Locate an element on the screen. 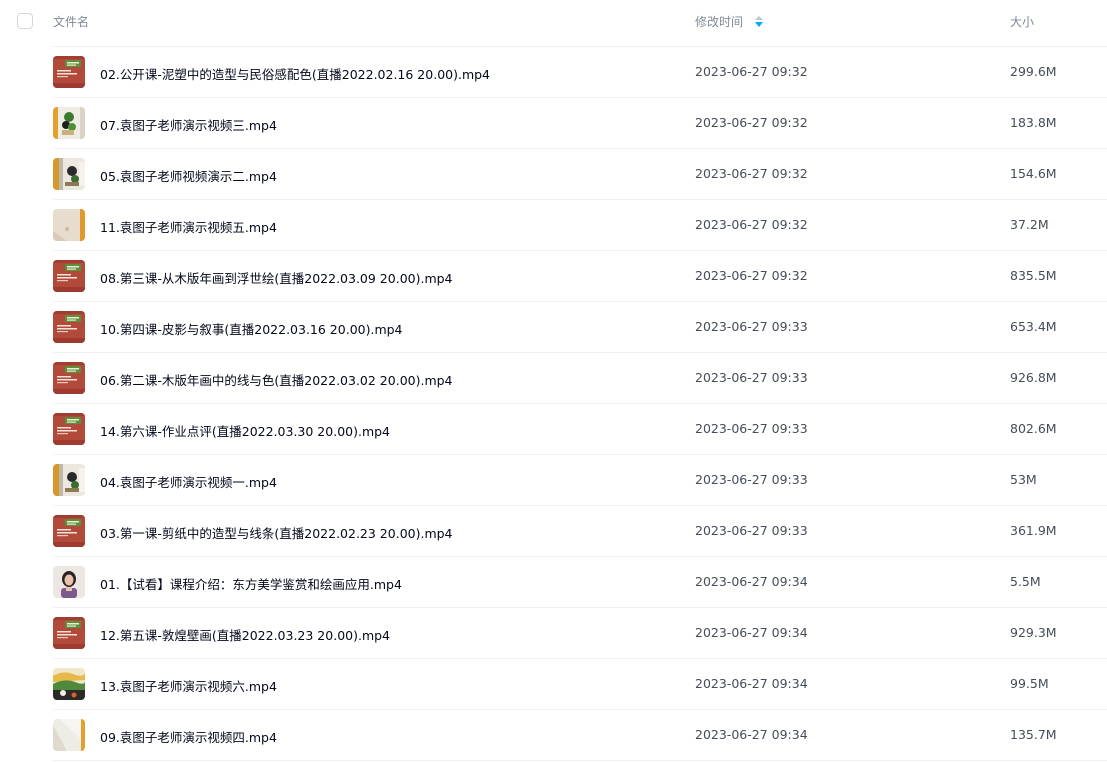 The image size is (1107, 762). column-header-size: 大小 is located at coordinates (1022, 21).